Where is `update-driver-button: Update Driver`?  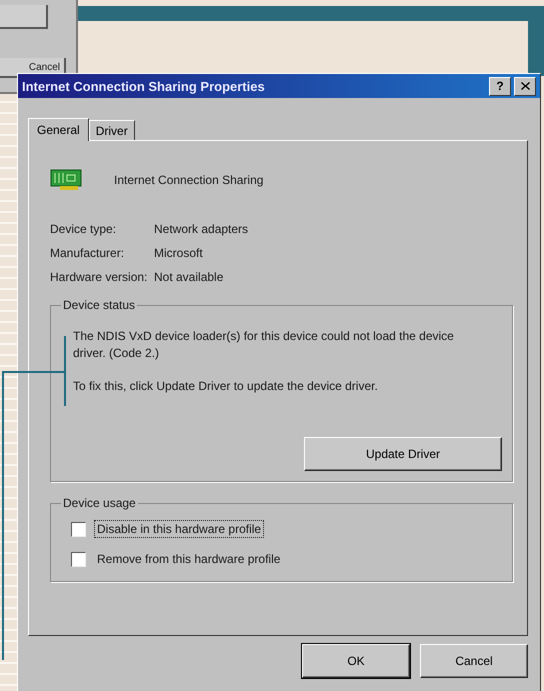
update-driver-button: Update Driver is located at coordinates (403, 454).